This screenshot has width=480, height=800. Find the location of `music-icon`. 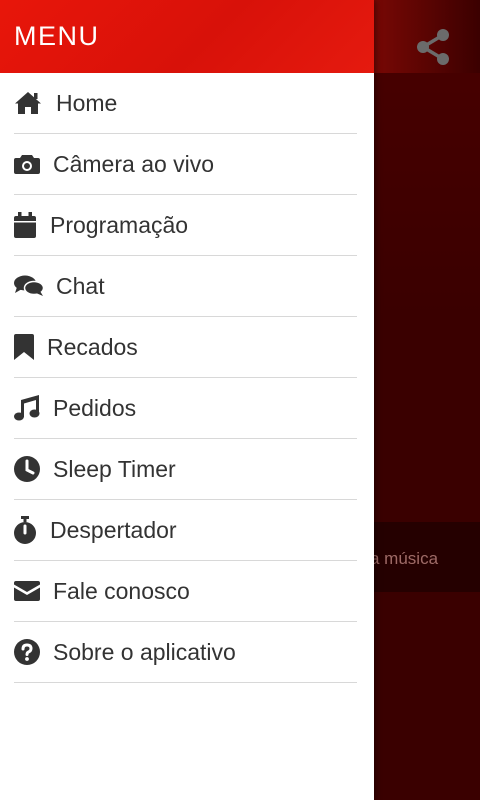

music-icon is located at coordinates (33, 408).